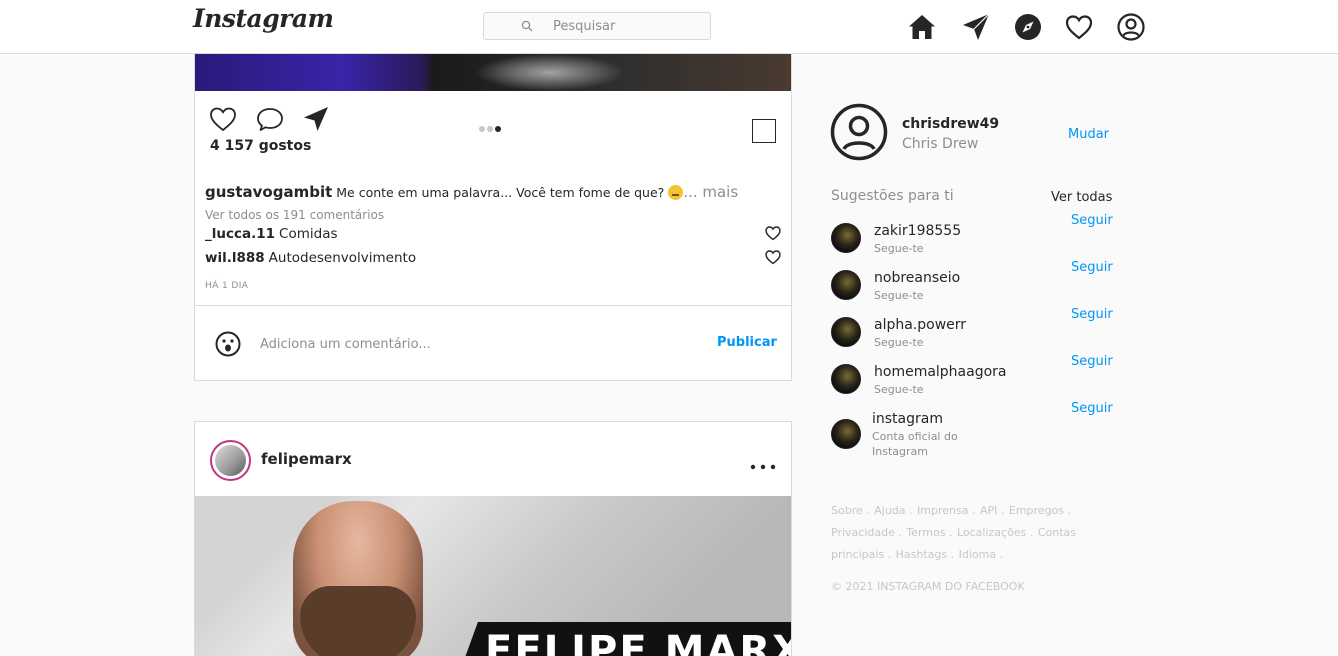 The height and width of the screenshot is (656, 1338). Describe the element at coordinates (859, 132) in the screenshot. I see `profile-avatar-icon` at that location.